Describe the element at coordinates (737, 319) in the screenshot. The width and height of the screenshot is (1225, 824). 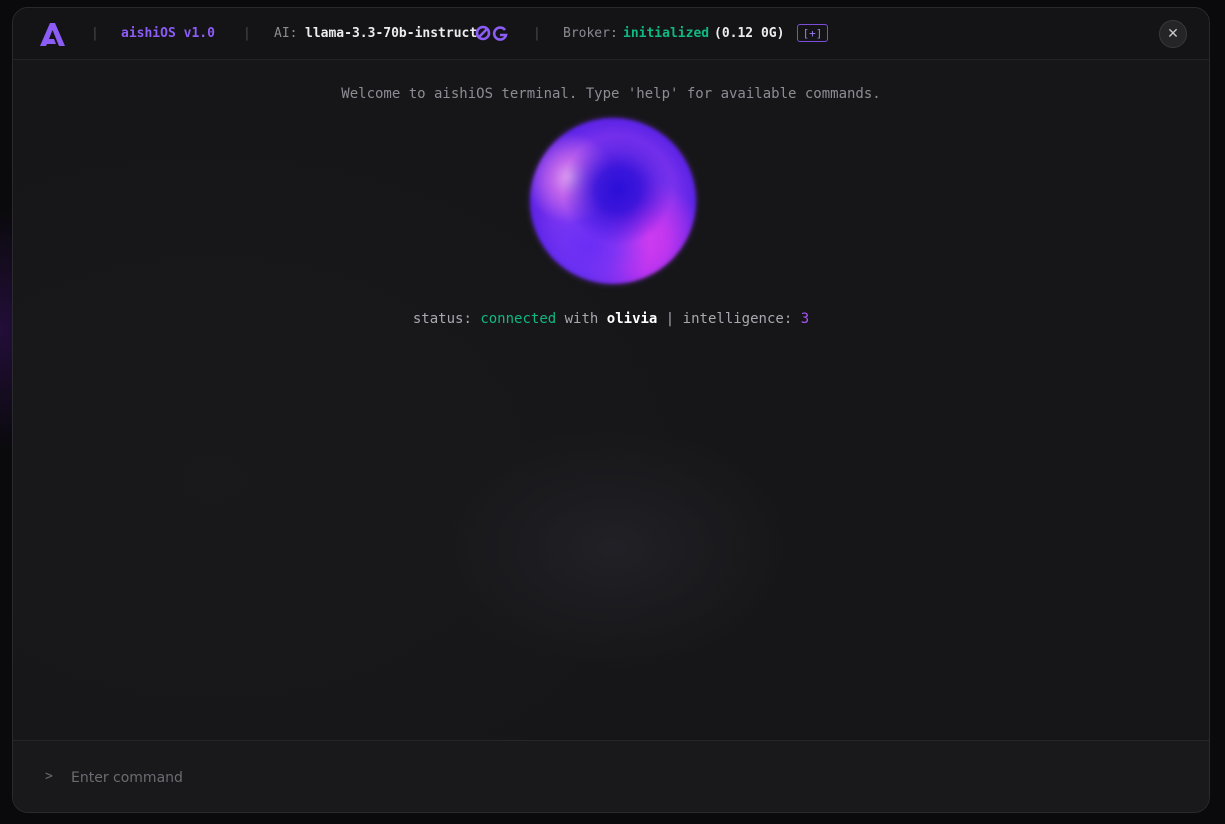
I see `intelligence-label: intelligence:` at that location.